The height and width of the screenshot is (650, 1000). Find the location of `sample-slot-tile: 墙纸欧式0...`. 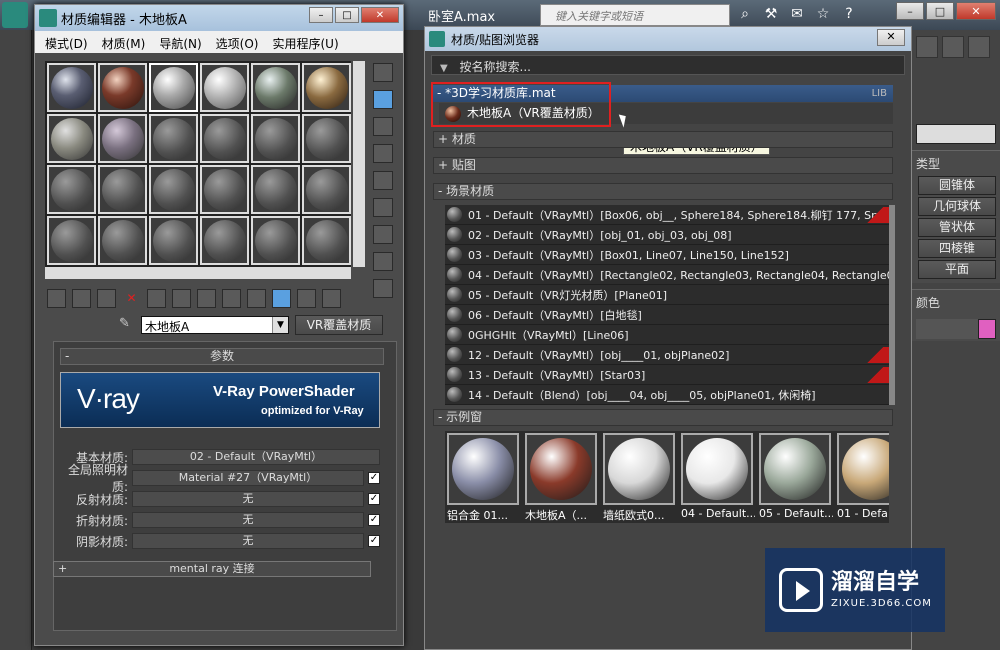

sample-slot-tile: 墙纸欧式0... is located at coordinates (639, 477).